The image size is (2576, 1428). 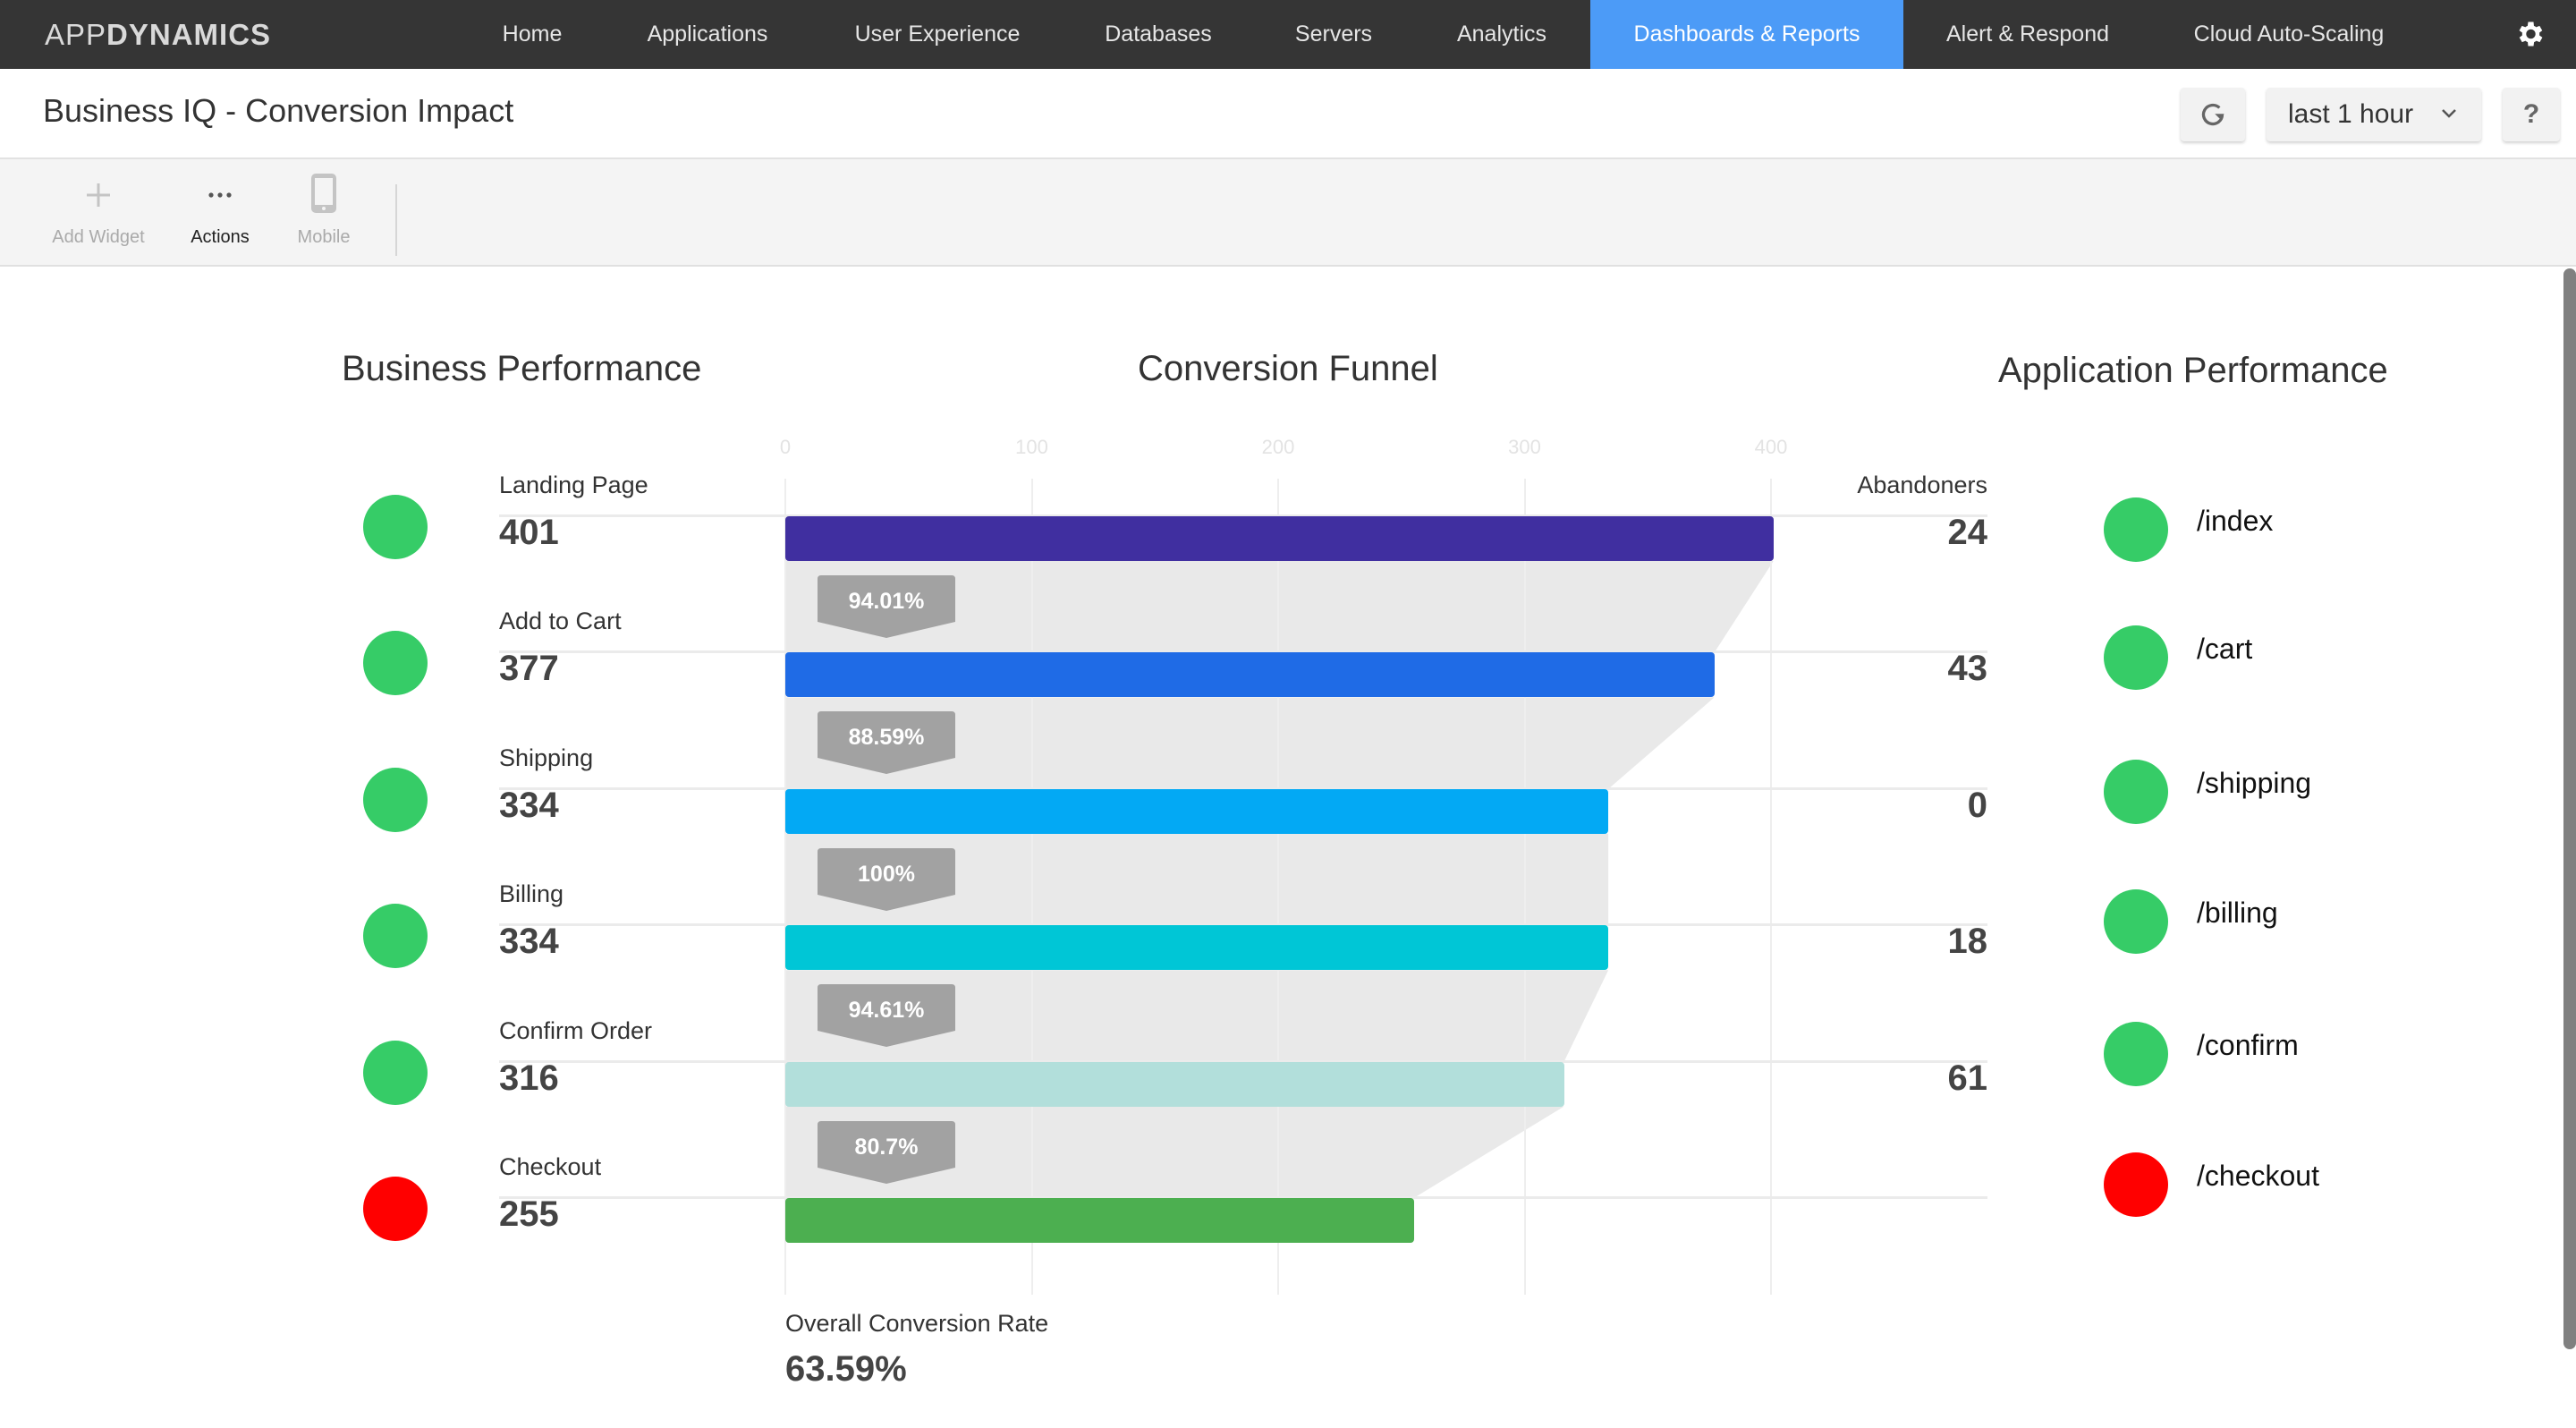 What do you see at coordinates (2569, 808) in the screenshot?
I see `vertical-scrollbar` at bounding box center [2569, 808].